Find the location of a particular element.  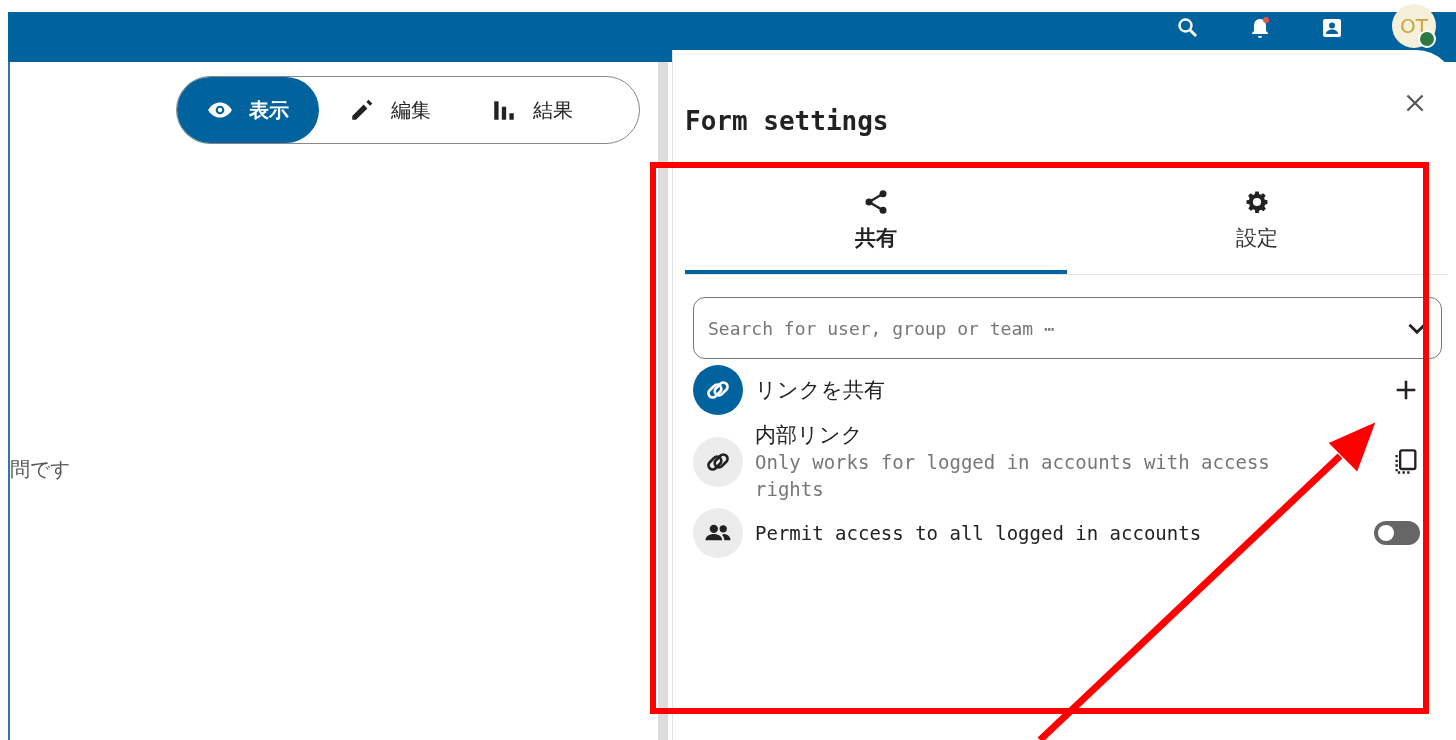

search-field: Search for user, group or team ⋯ is located at coordinates (1067, 328).